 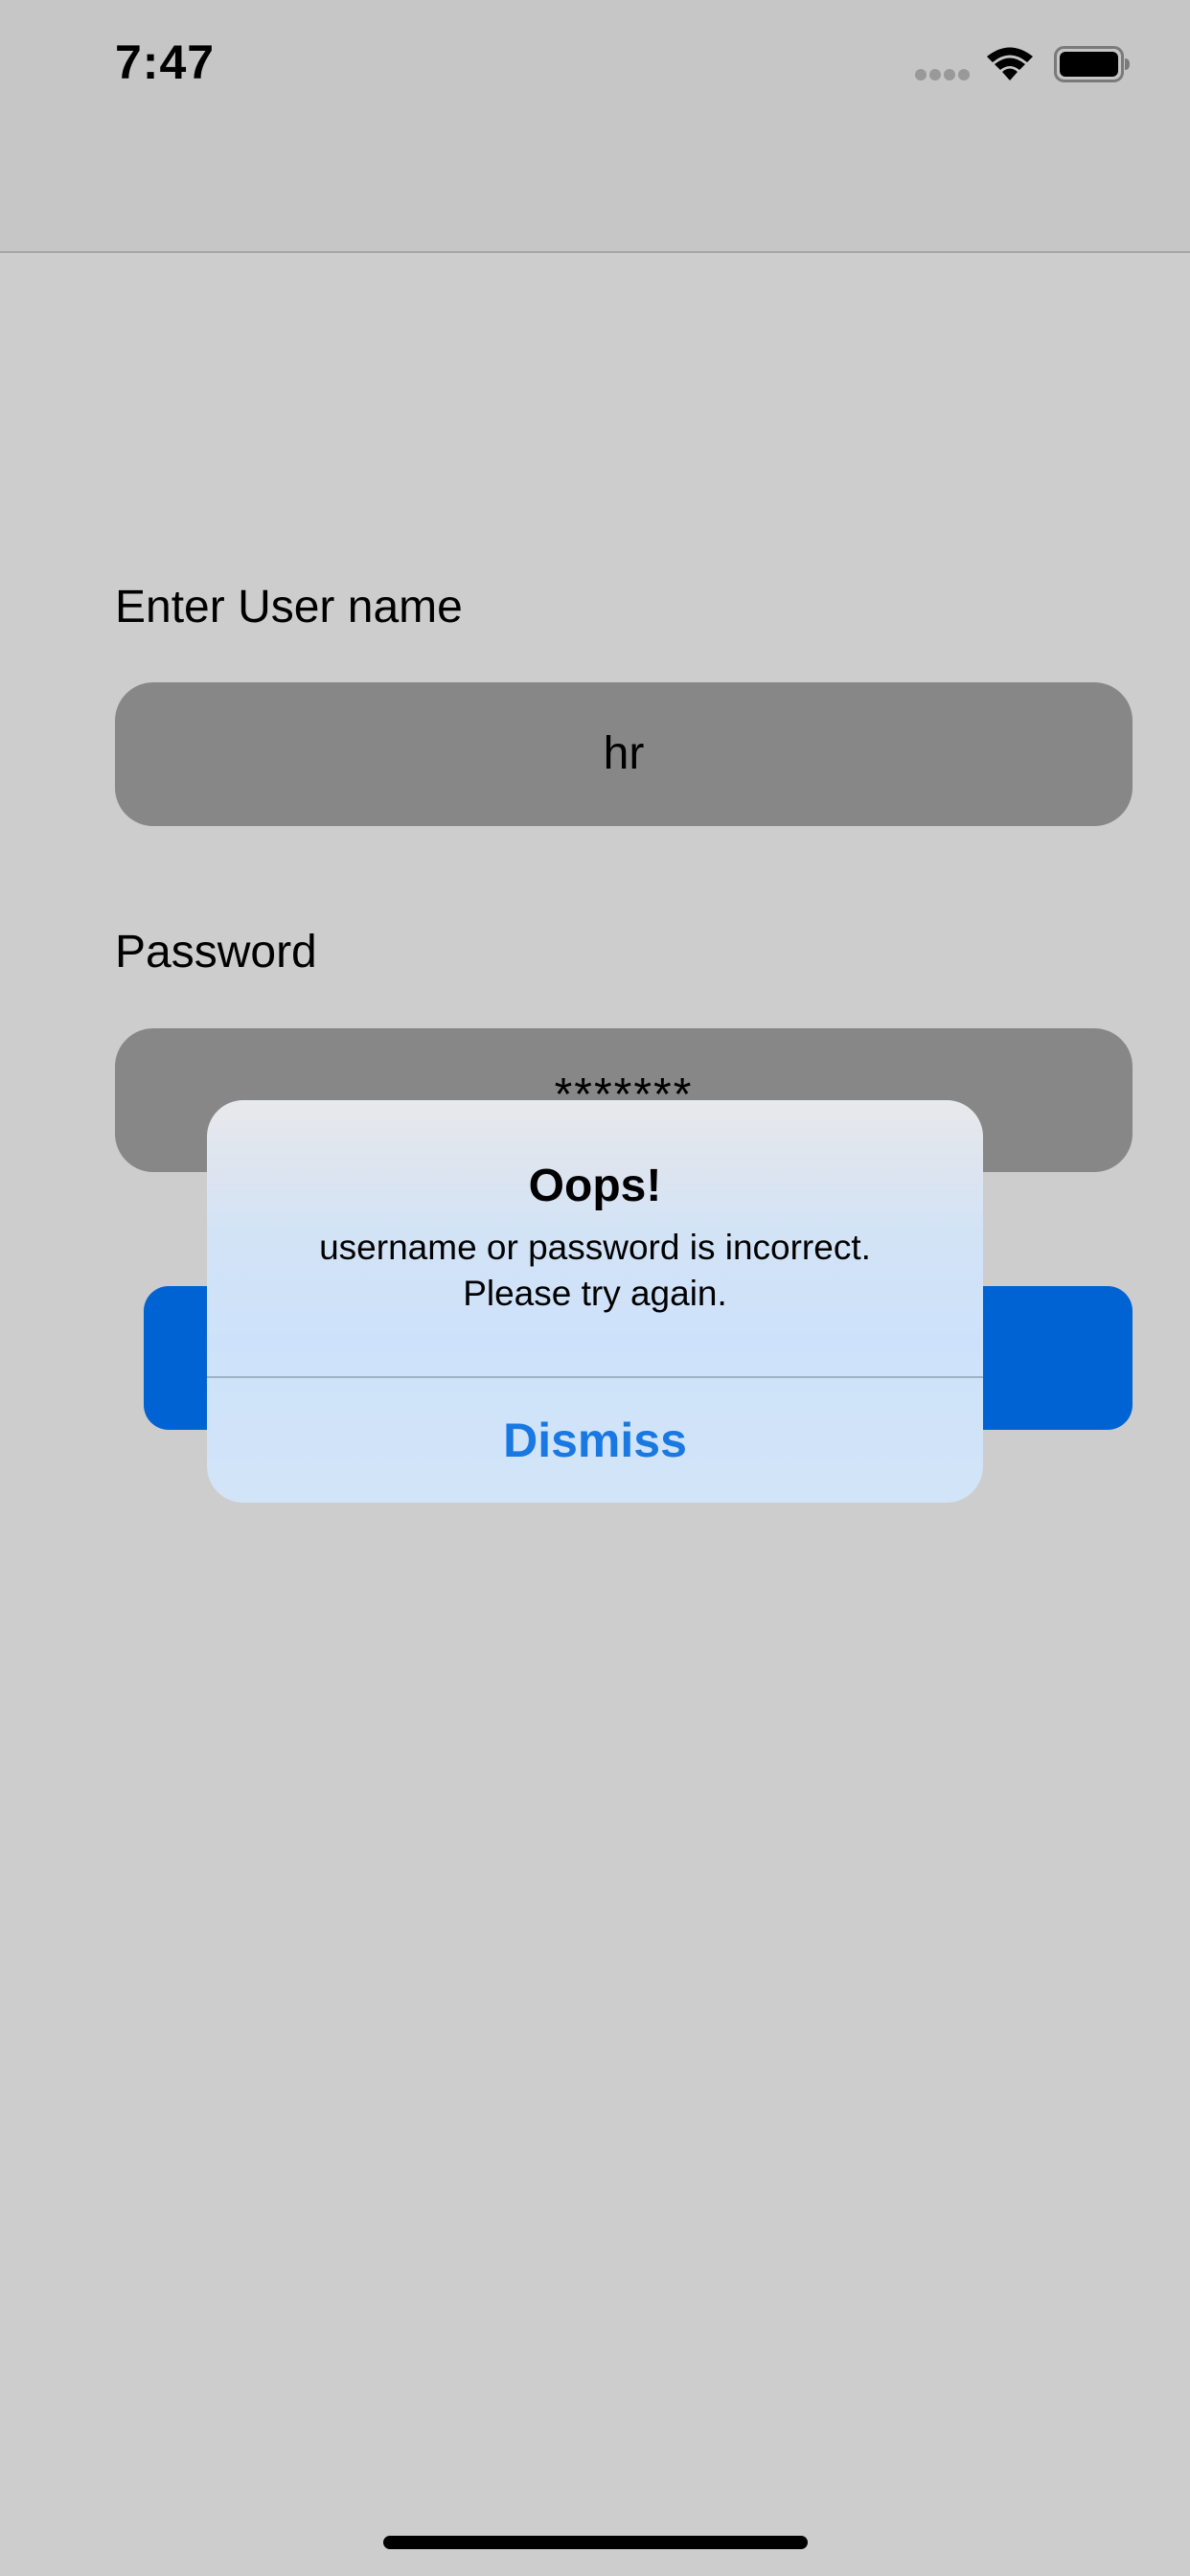 What do you see at coordinates (1010, 63) in the screenshot?
I see `wifi-icon` at bounding box center [1010, 63].